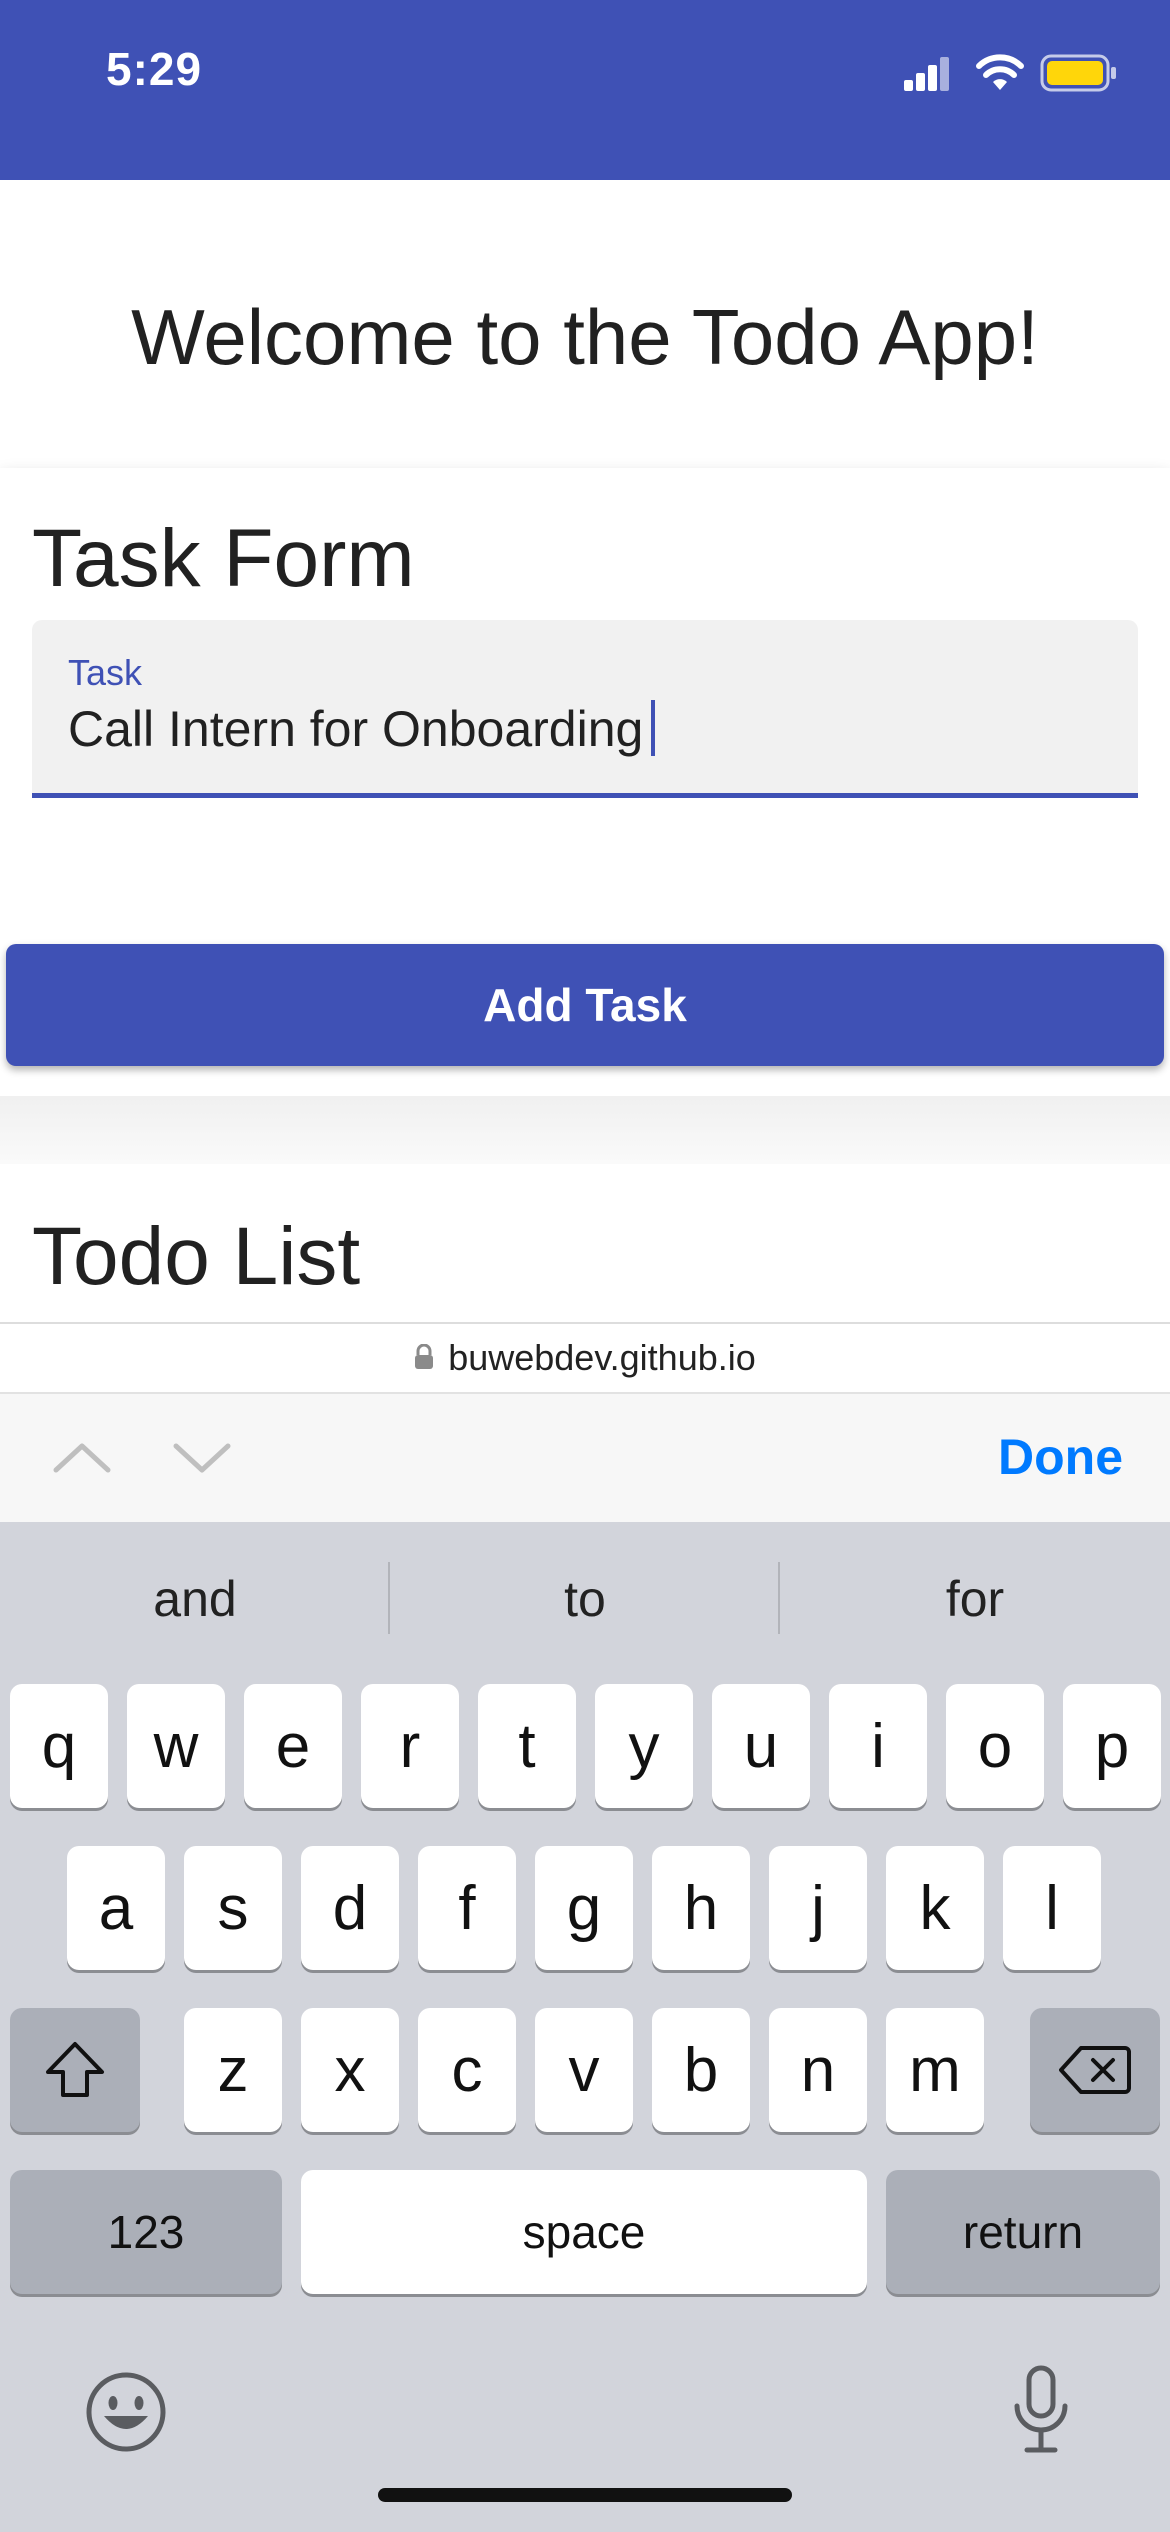 The image size is (1170, 2532). What do you see at coordinates (585, 1005) in the screenshot?
I see `add-task-button: Add Task` at bounding box center [585, 1005].